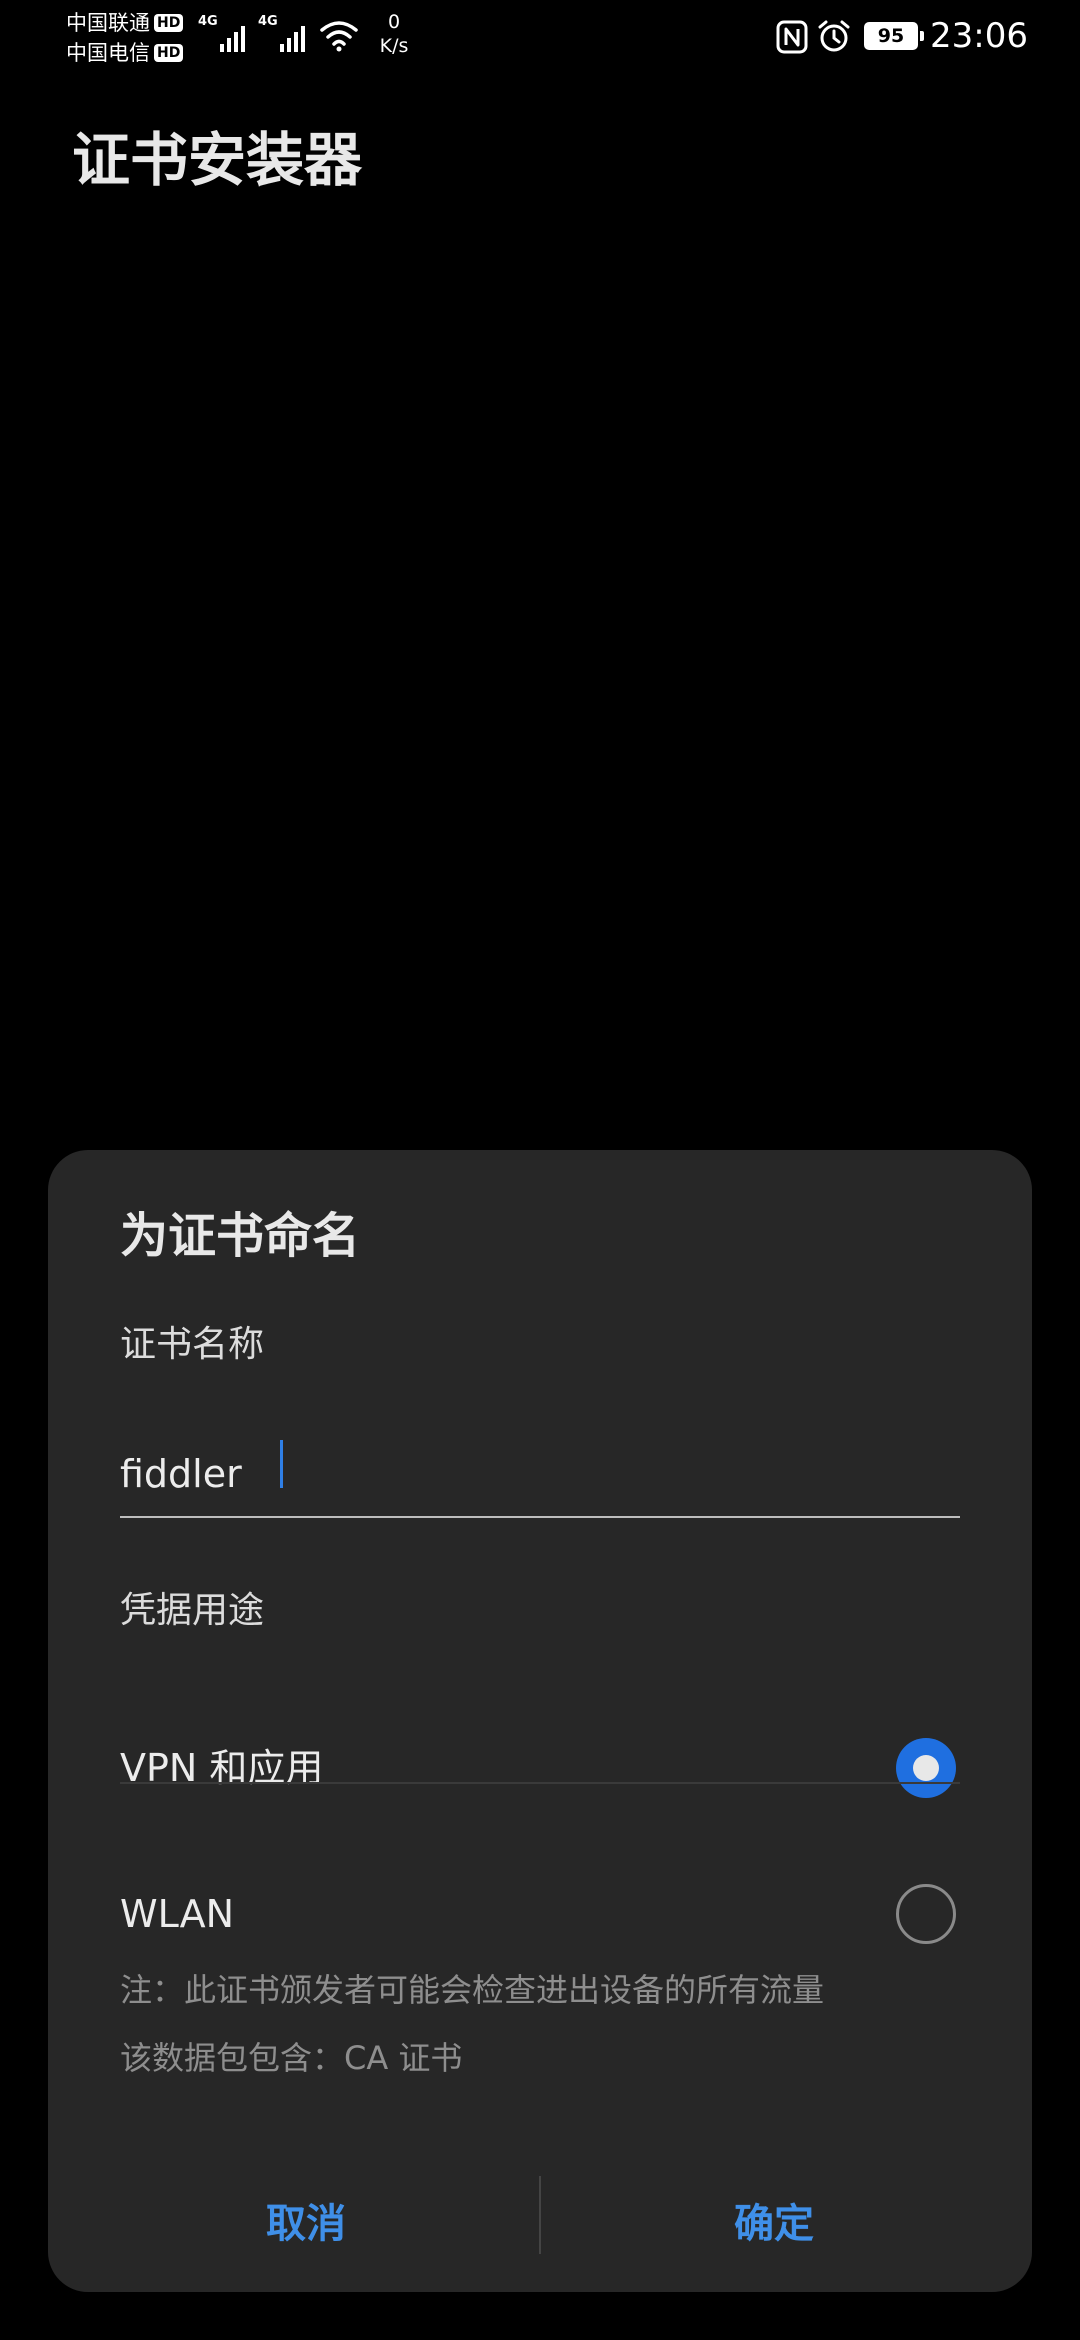 The image size is (1080, 2340). I want to click on carrier-info: 中国联通 HD 中国电信 HD, so click(131, 38).